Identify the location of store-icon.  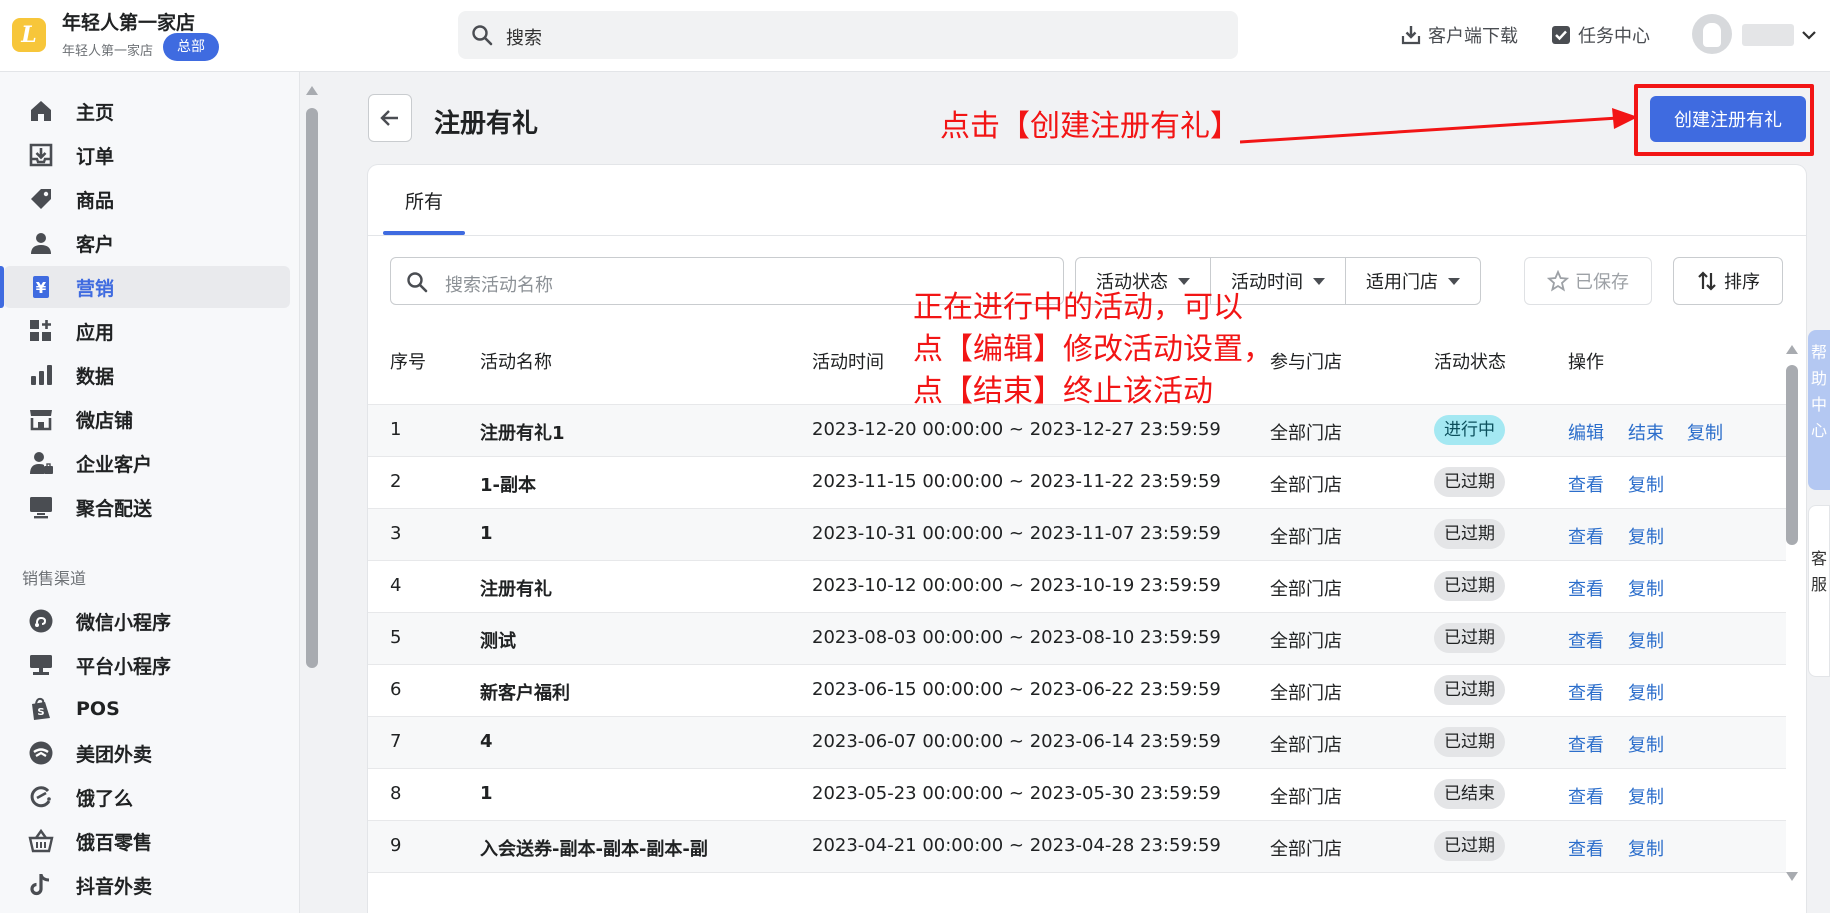
(41, 419).